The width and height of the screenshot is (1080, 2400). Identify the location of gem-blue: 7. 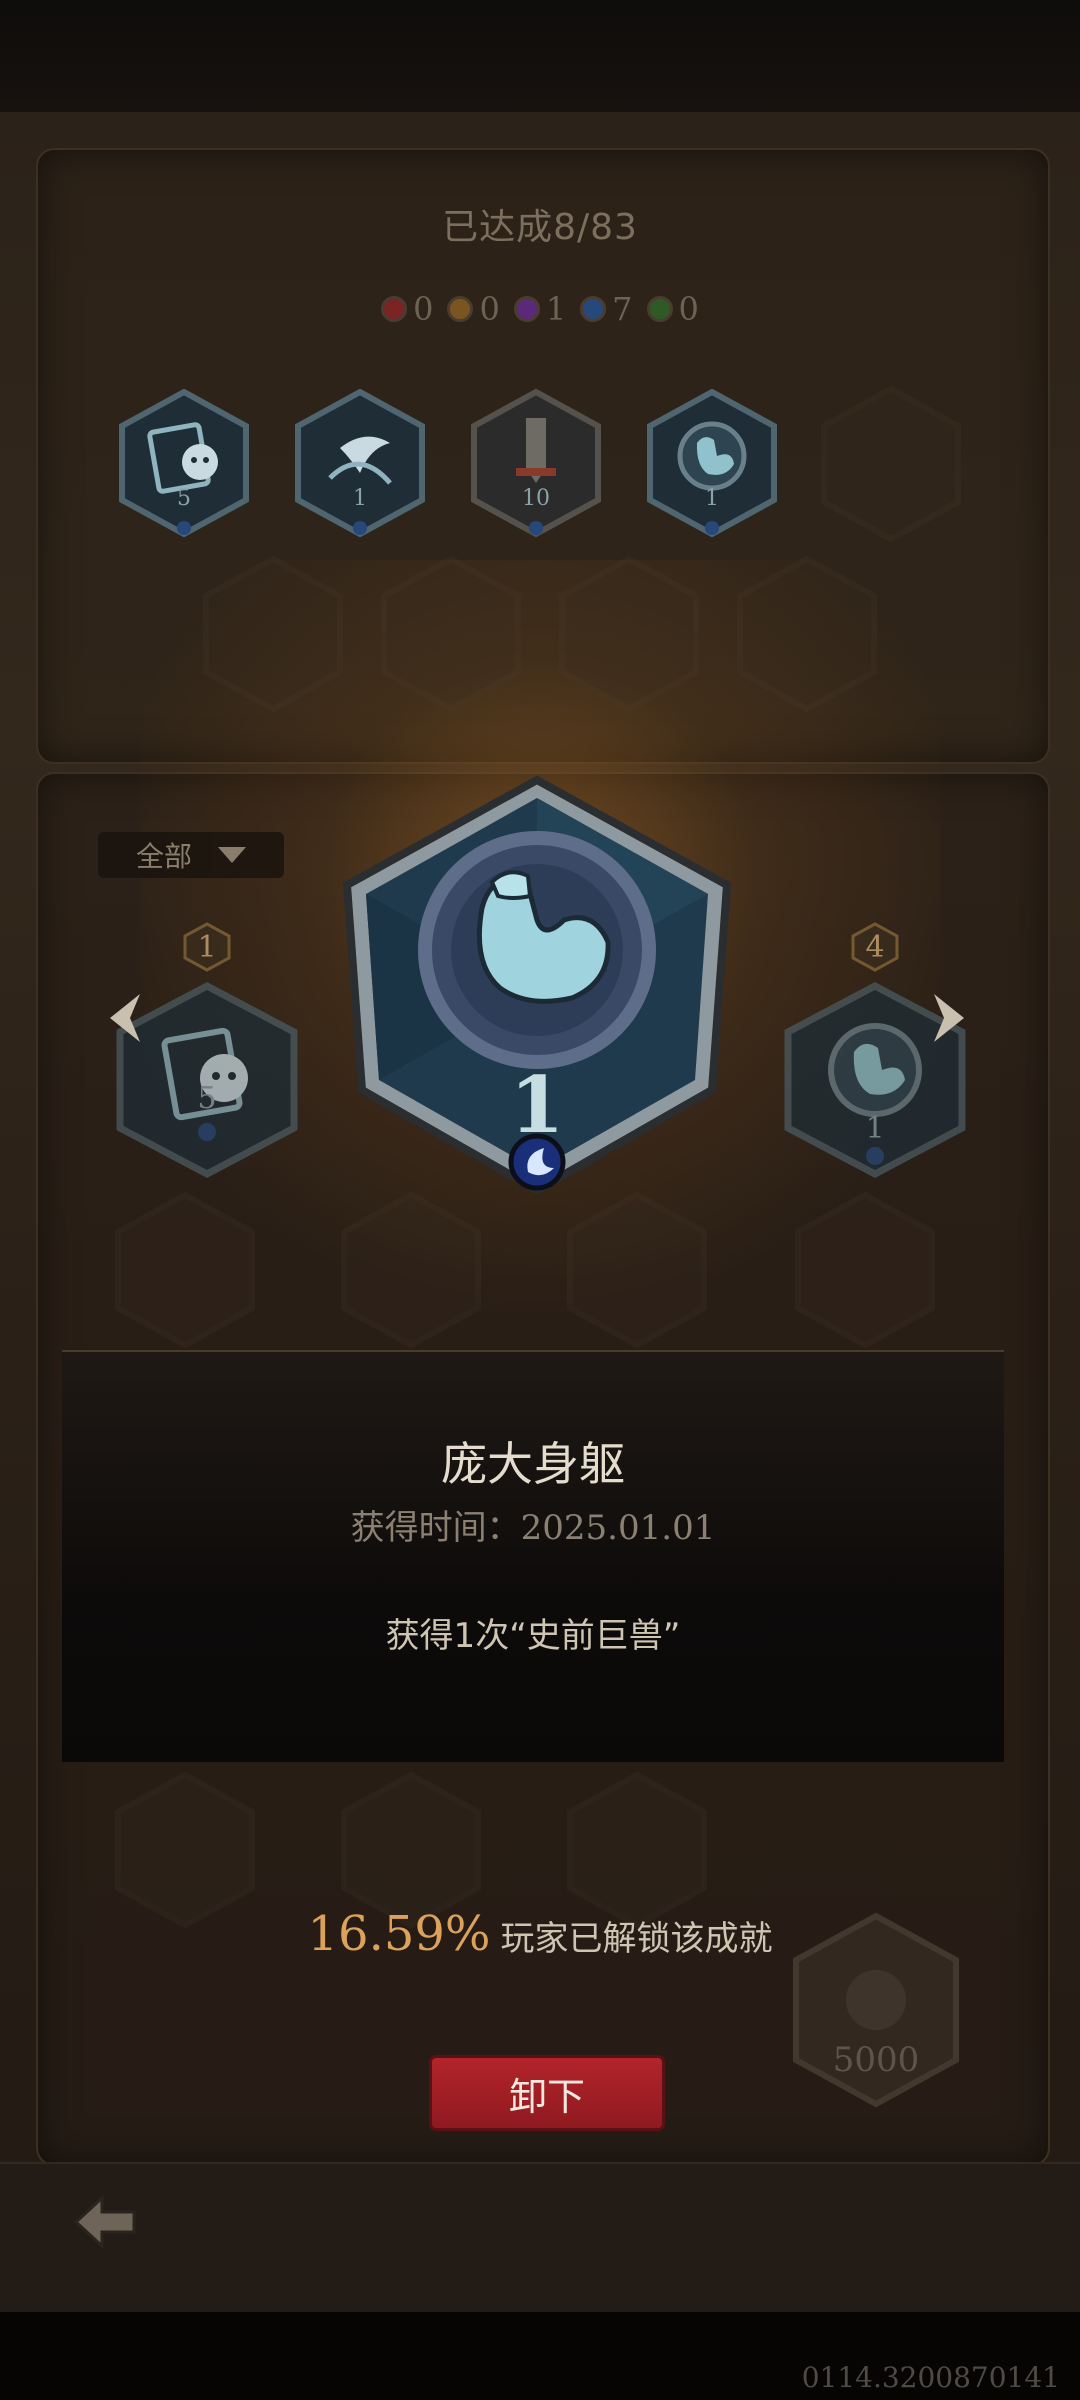
(606, 309).